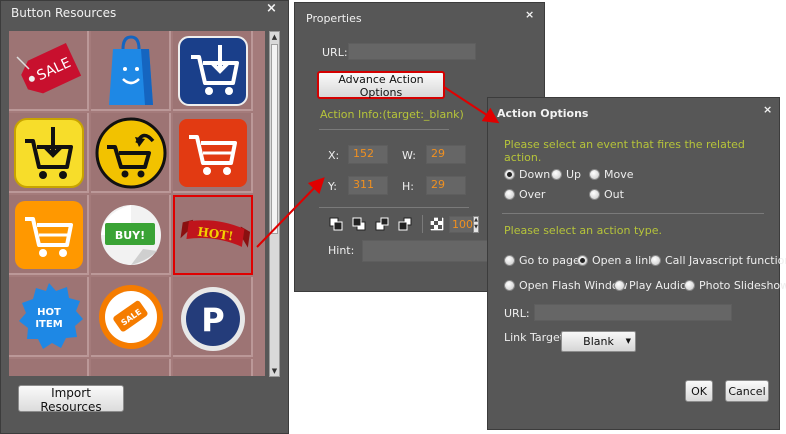 This screenshot has width=786, height=434. Describe the element at coordinates (566, 174) in the screenshot. I see `event-radio-up: Up` at that location.